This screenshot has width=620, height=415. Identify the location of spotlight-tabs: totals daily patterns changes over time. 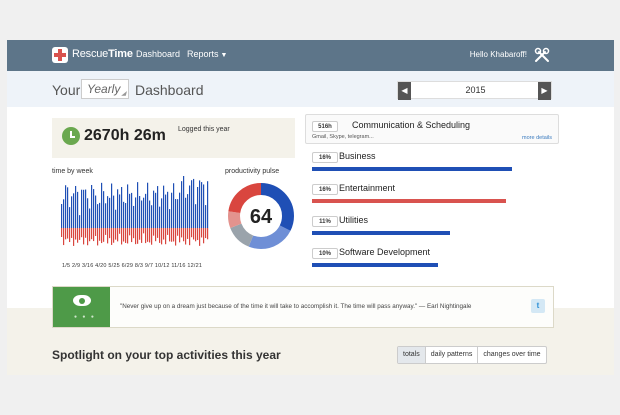
(472, 355).